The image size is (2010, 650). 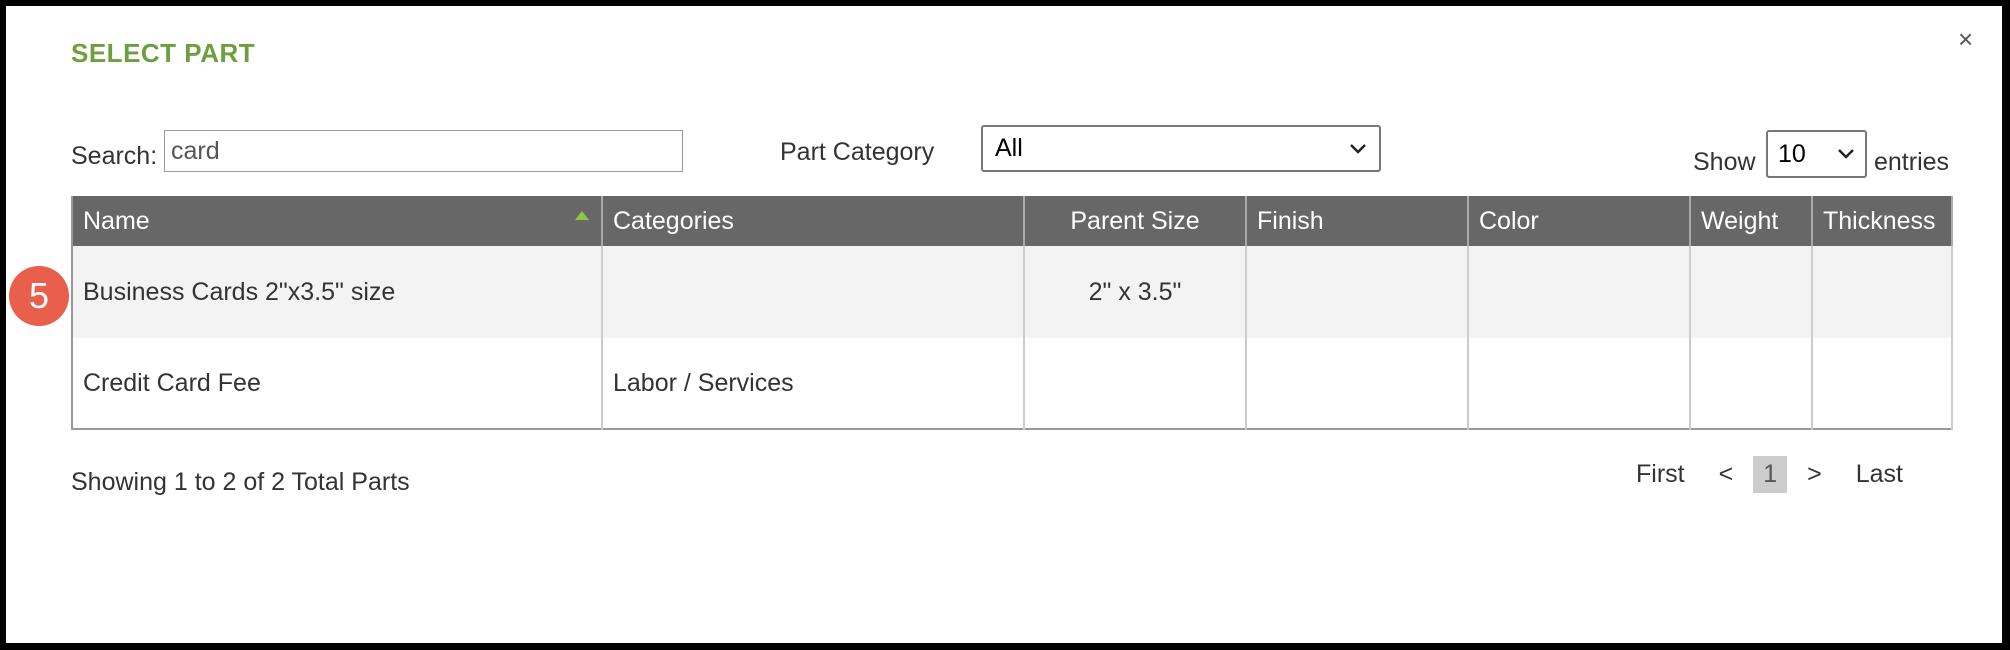 I want to click on column-header-parent-size: Parent Size, so click(x=1135, y=221).